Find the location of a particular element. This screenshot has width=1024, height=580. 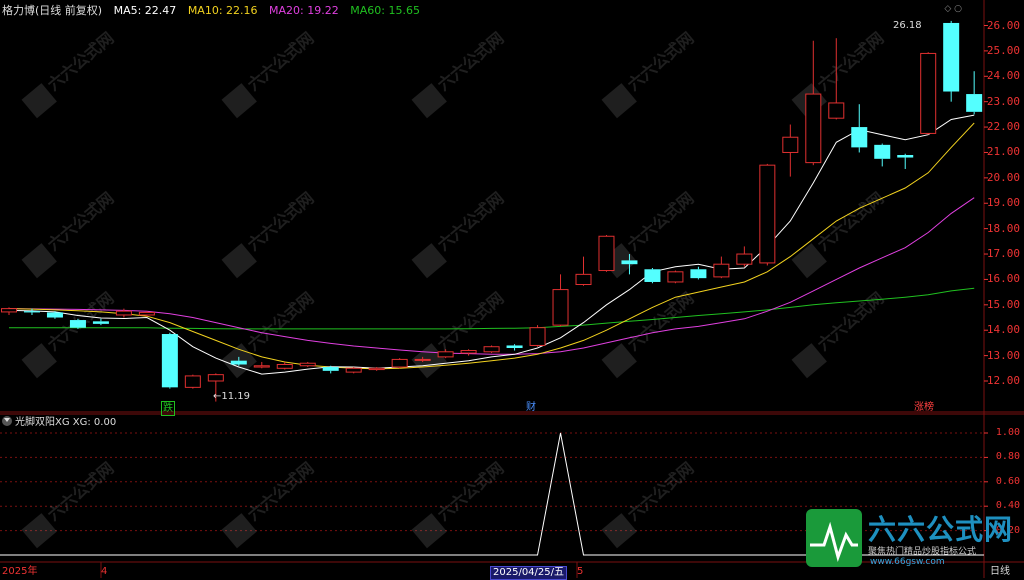

x-label-year: 2025年 is located at coordinates (20, 571).